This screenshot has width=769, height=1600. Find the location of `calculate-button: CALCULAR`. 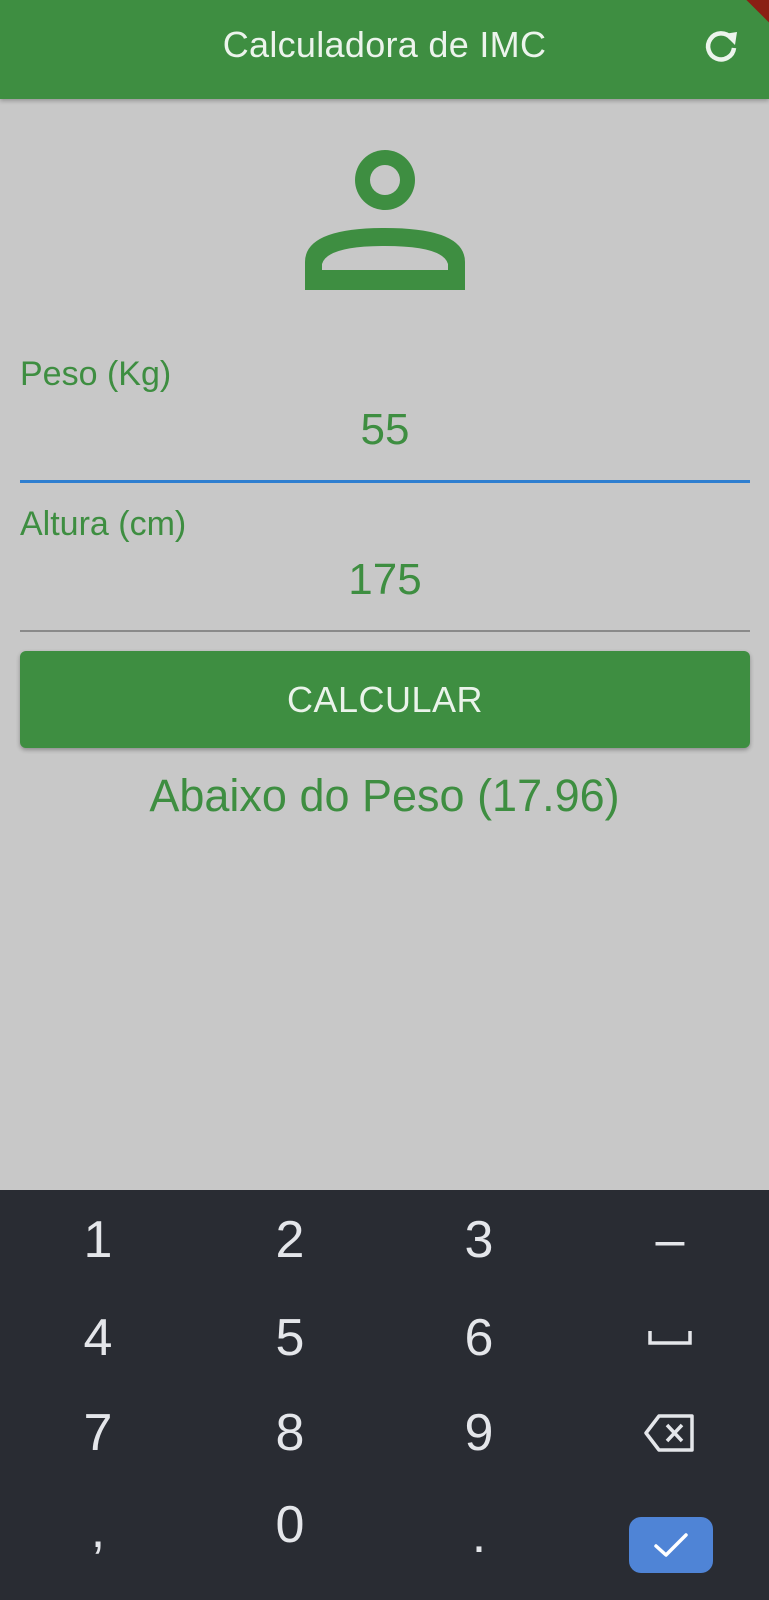

calculate-button: CALCULAR is located at coordinates (385, 699).